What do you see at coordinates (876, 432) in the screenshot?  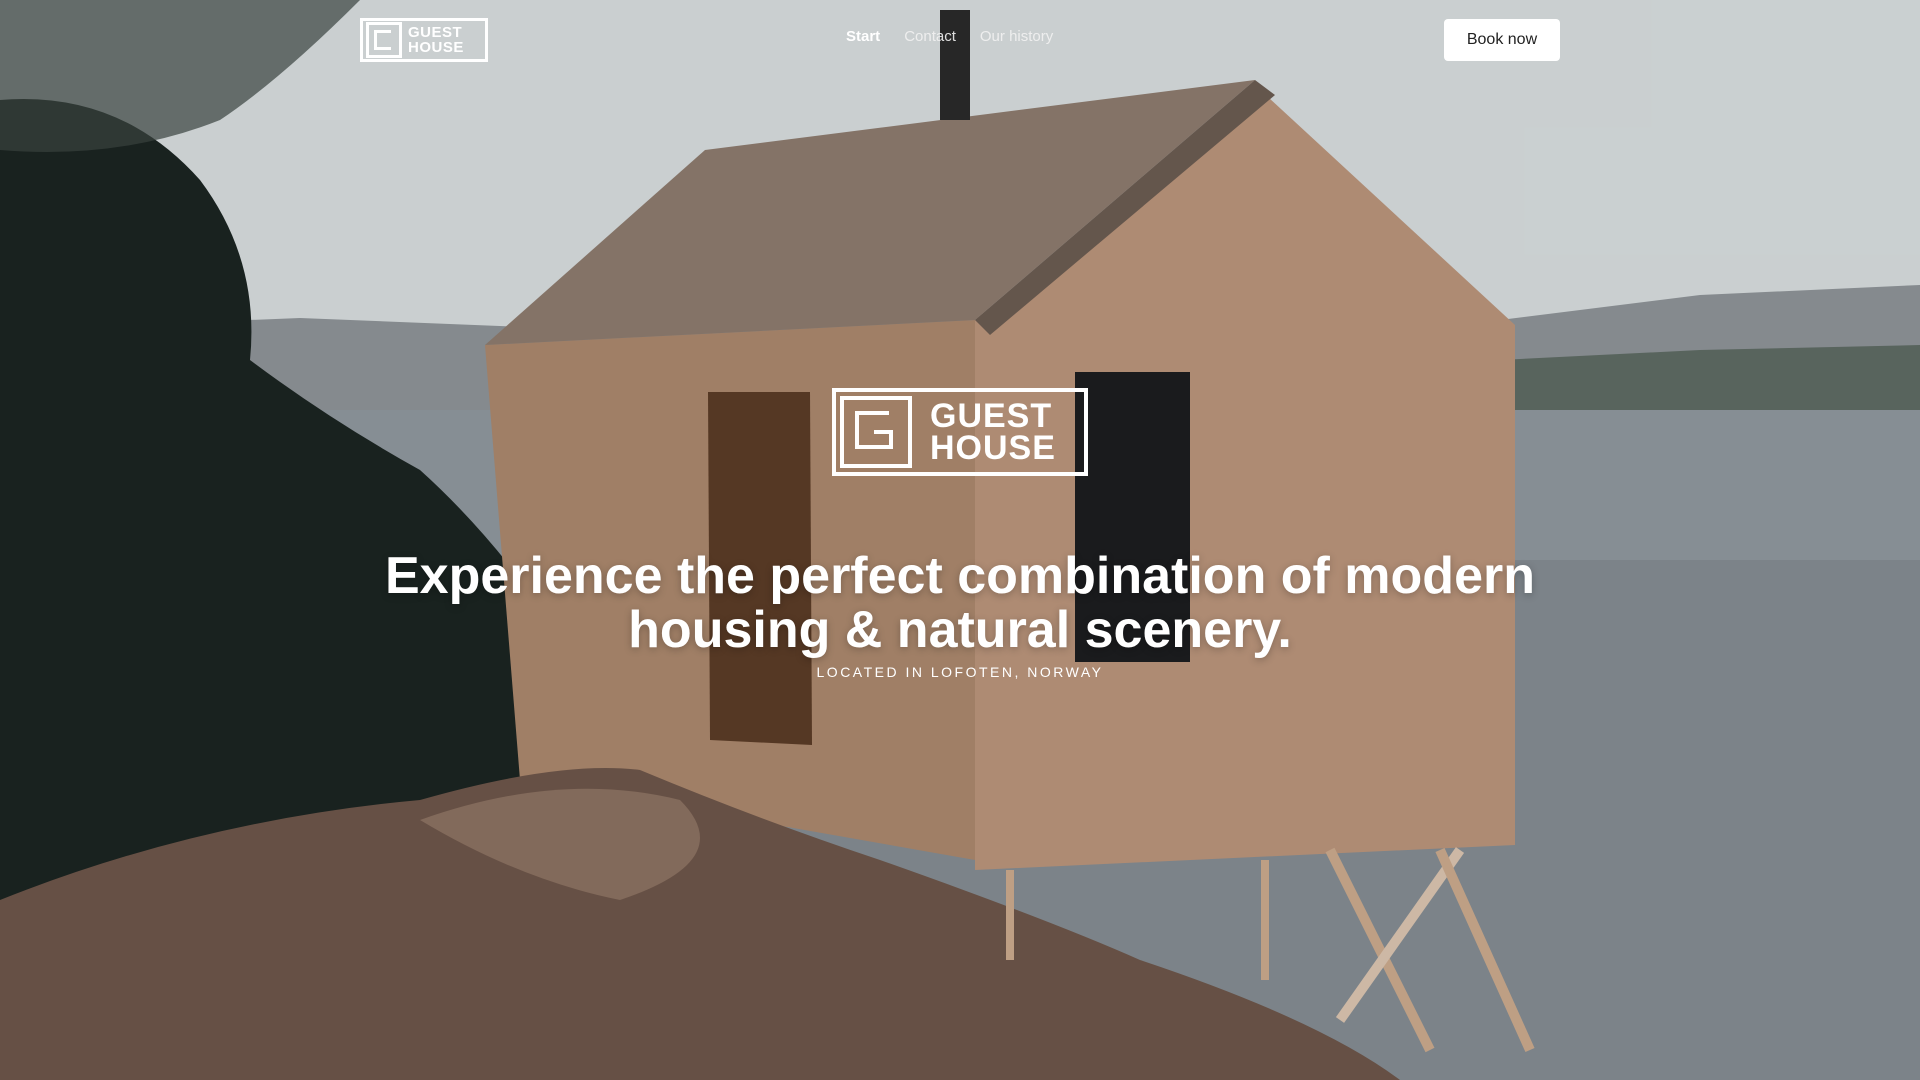 I see `hero-logo-mark-icon` at bounding box center [876, 432].